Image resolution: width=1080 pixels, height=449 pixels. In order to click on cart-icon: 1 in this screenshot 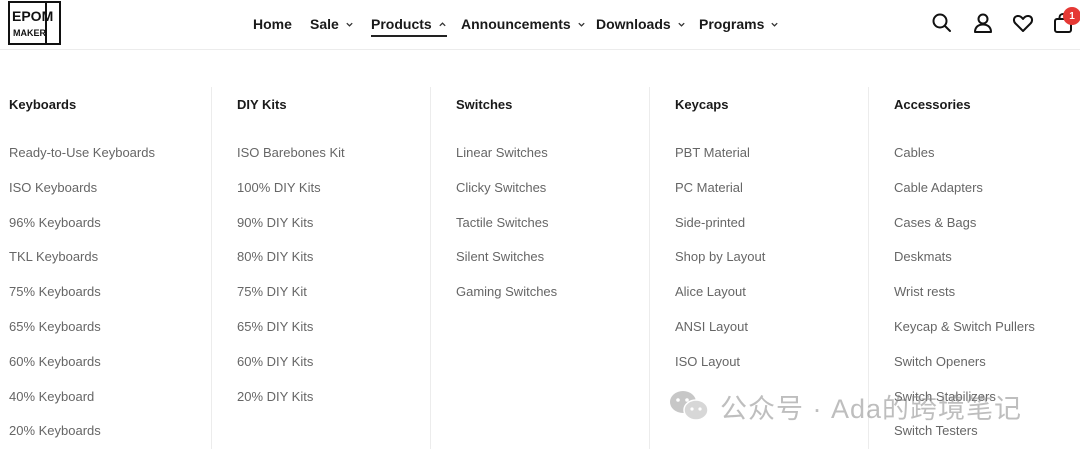, I will do `click(1065, 21)`.